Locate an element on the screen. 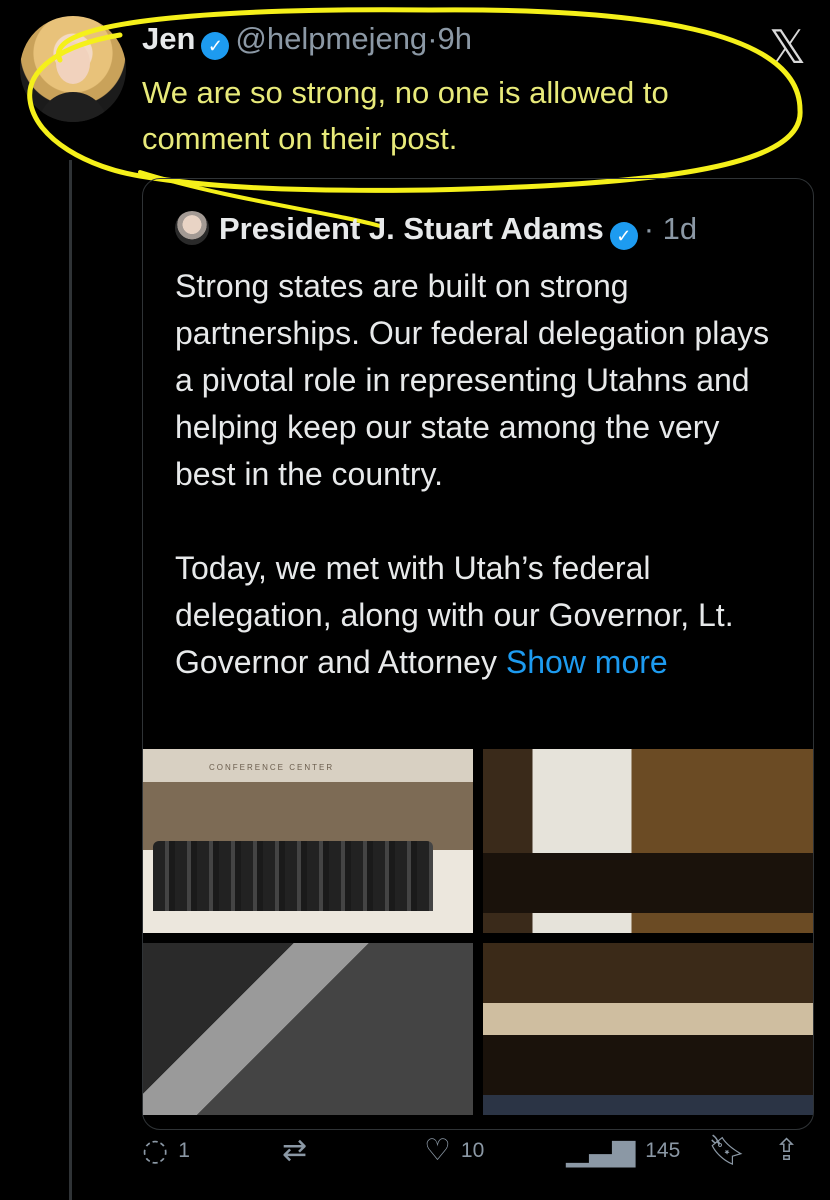  photo-meeting-room-flags is located at coordinates (648, 841).